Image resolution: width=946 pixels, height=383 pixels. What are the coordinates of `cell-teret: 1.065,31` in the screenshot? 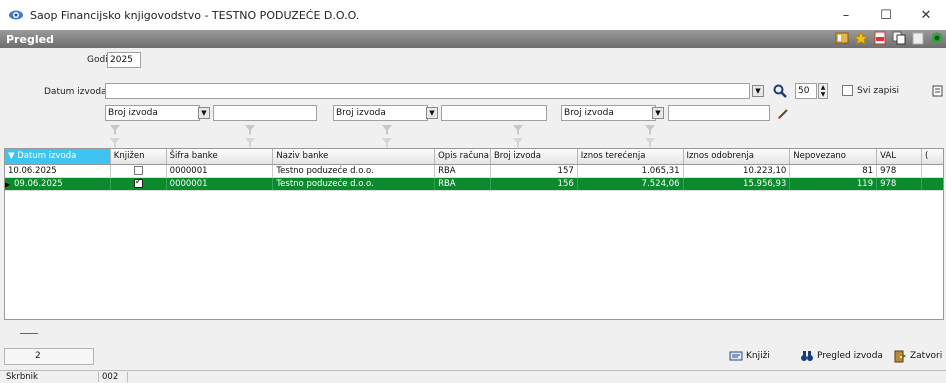 It's located at (631, 171).